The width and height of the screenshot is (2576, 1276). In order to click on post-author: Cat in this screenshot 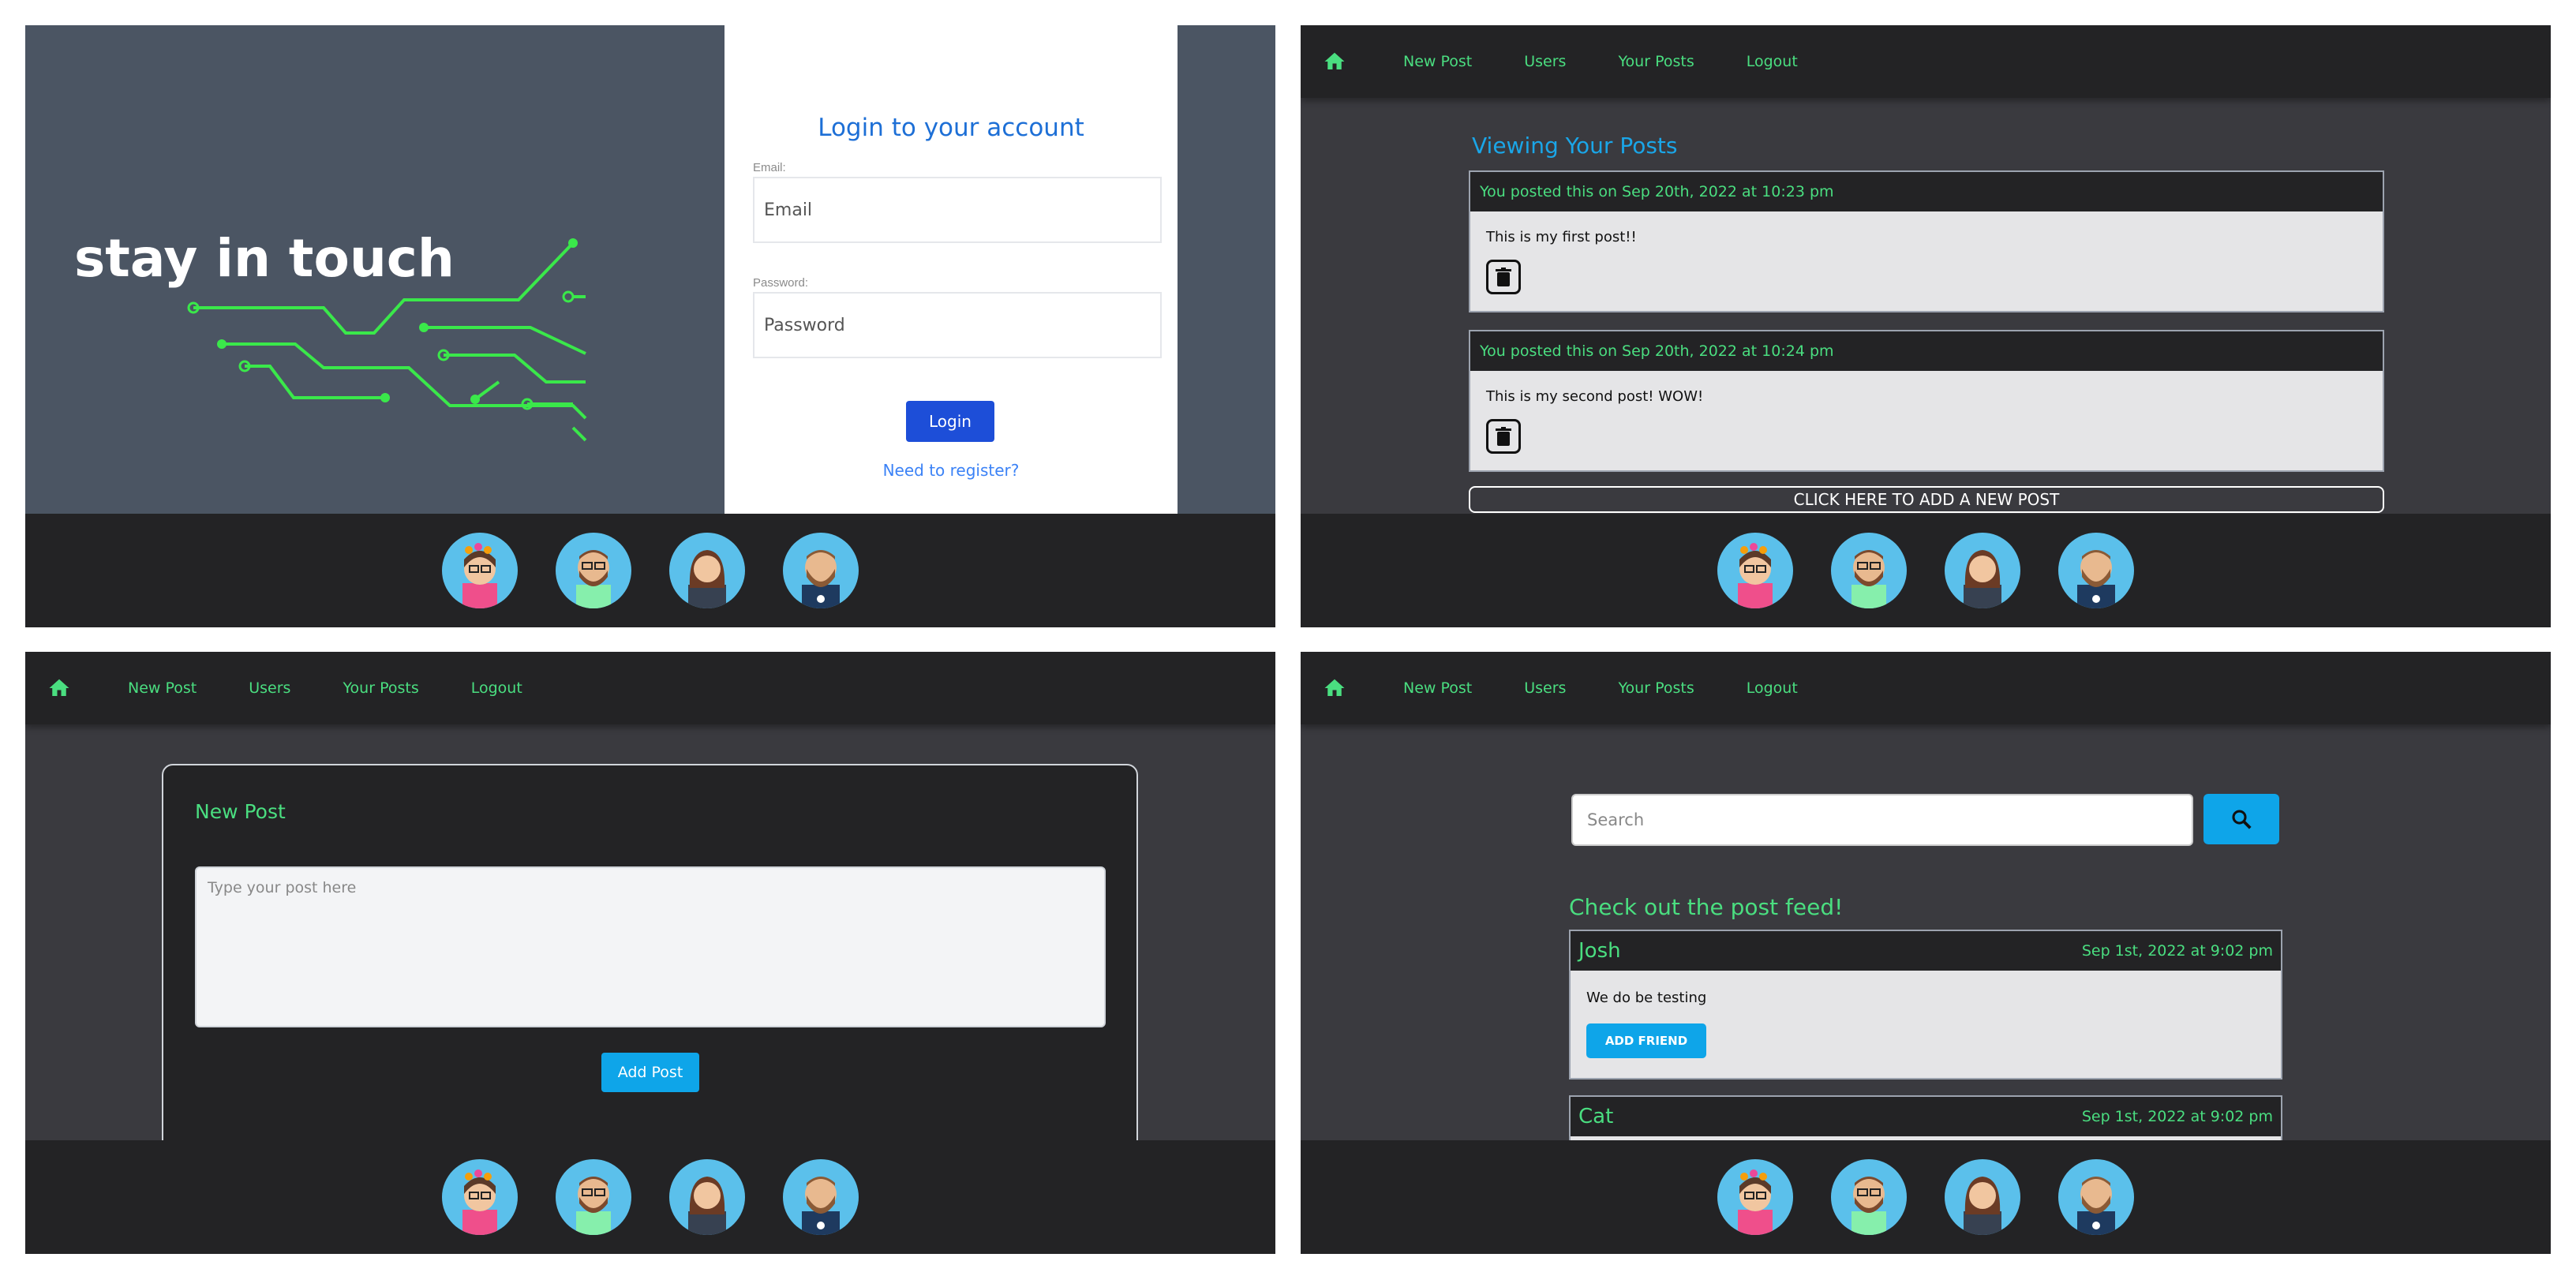, I will do `click(1595, 1116)`.